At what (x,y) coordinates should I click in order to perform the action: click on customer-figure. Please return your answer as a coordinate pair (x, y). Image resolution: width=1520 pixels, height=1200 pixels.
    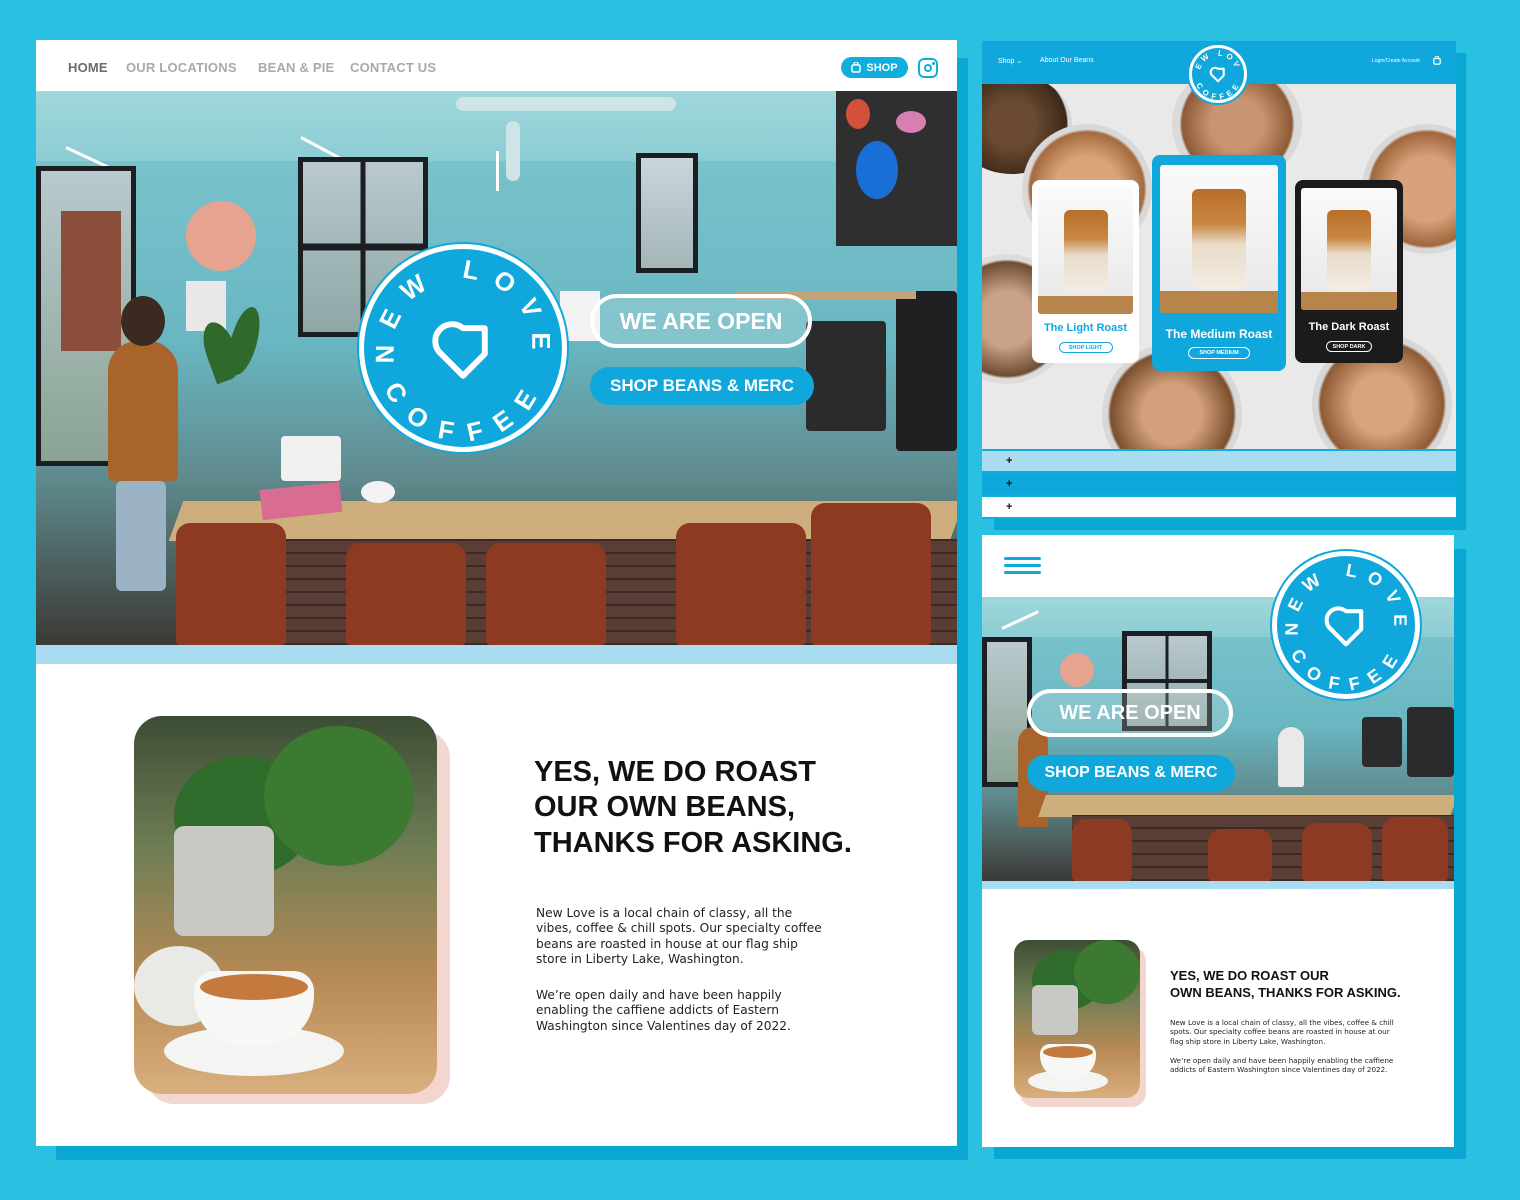
    Looking at the image, I should click on (143, 411).